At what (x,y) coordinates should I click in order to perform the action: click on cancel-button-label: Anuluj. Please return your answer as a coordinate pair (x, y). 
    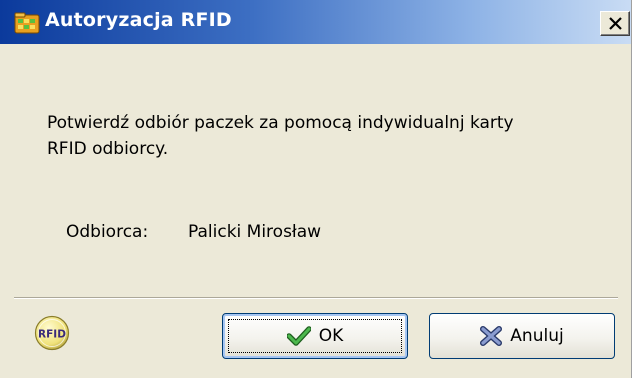
    Looking at the image, I should click on (537, 336).